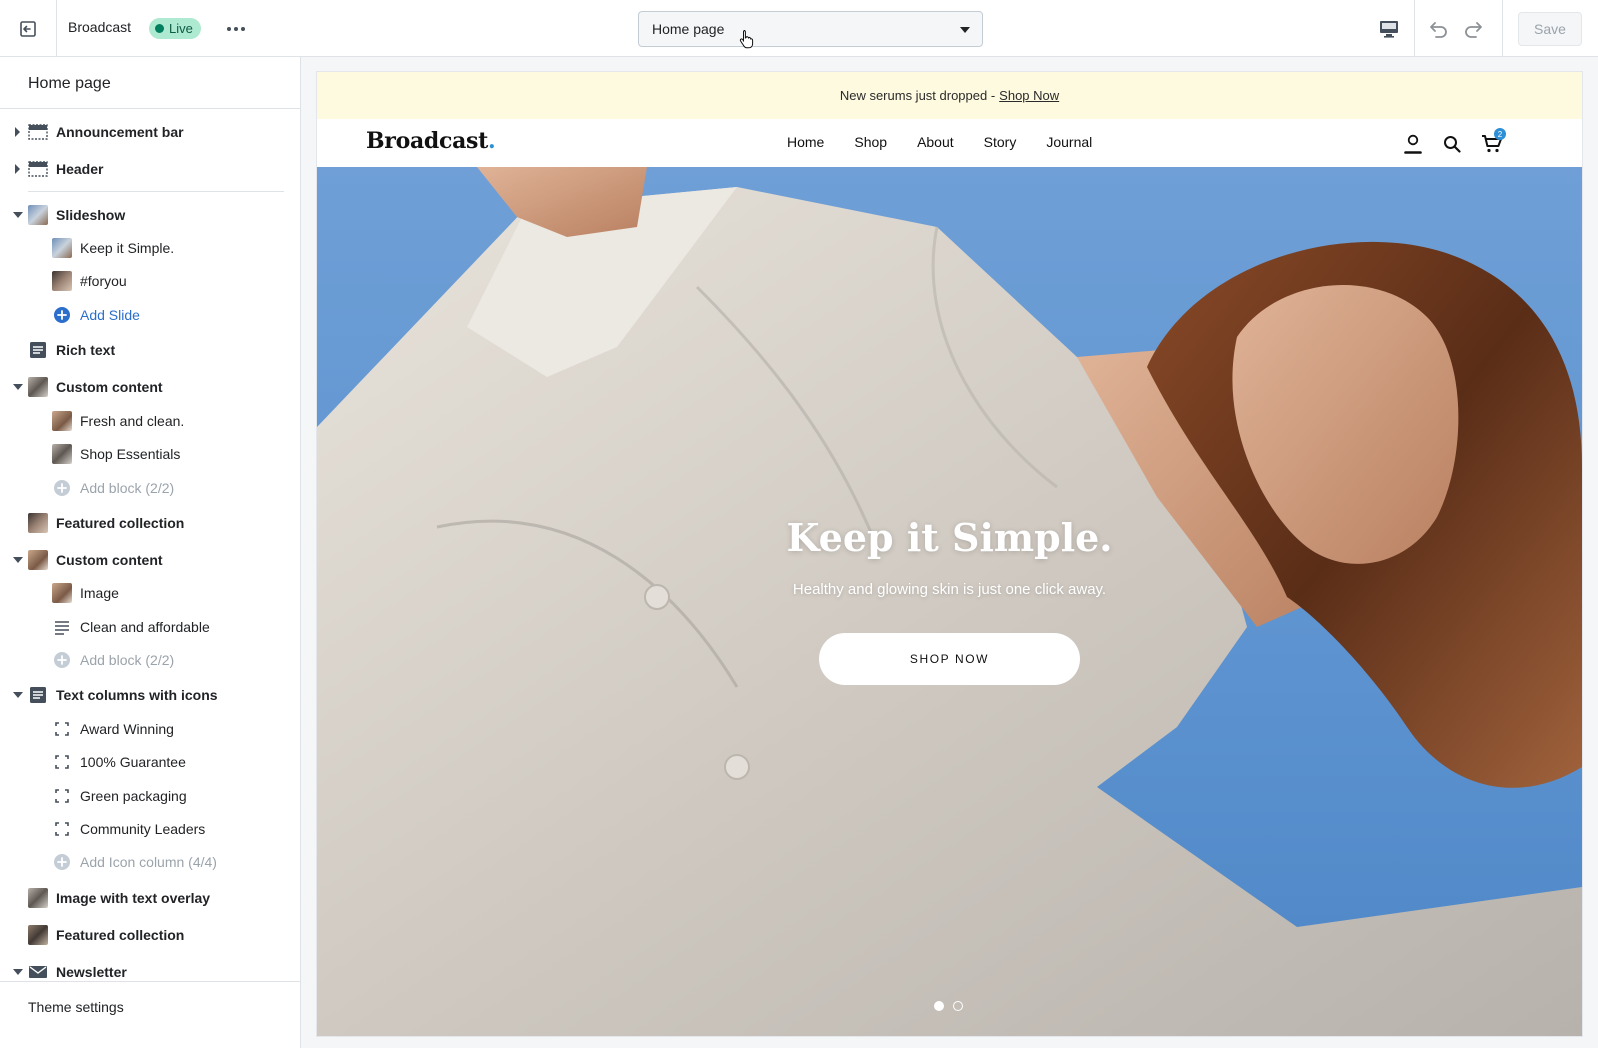 The width and height of the screenshot is (1598, 1048). I want to click on text-lines-icon, so click(62, 628).